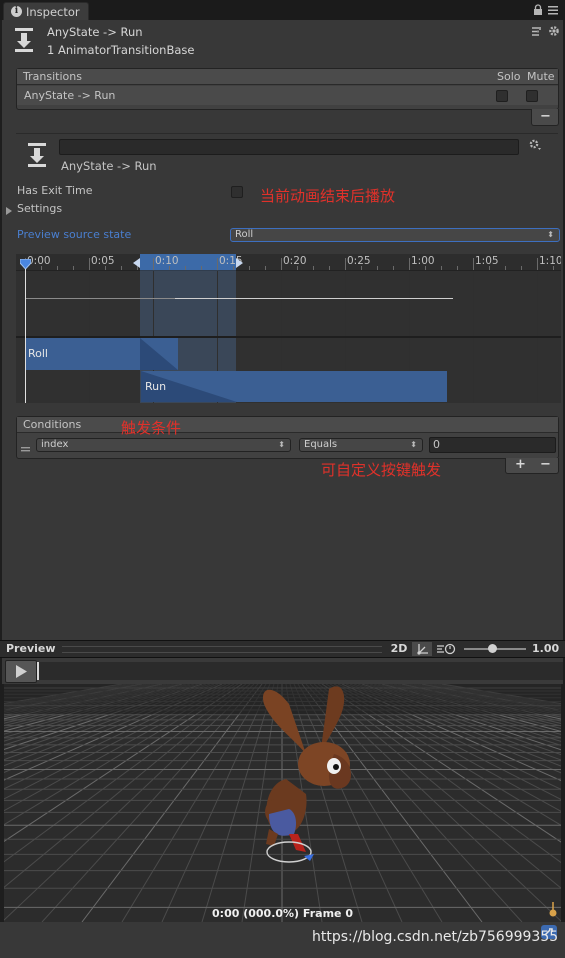 Image resolution: width=565 pixels, height=958 pixels. I want to click on transition-start-handle-icon, so click(136, 263).